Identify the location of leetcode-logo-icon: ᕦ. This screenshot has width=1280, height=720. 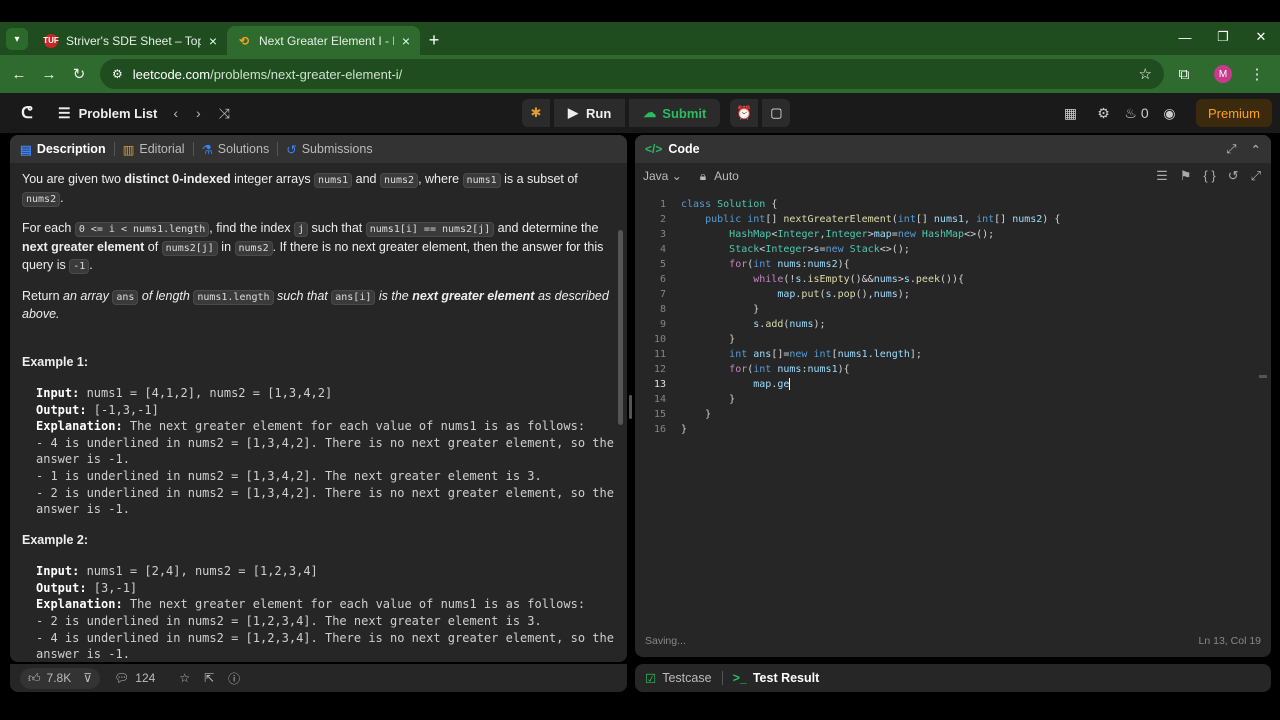
(27, 113).